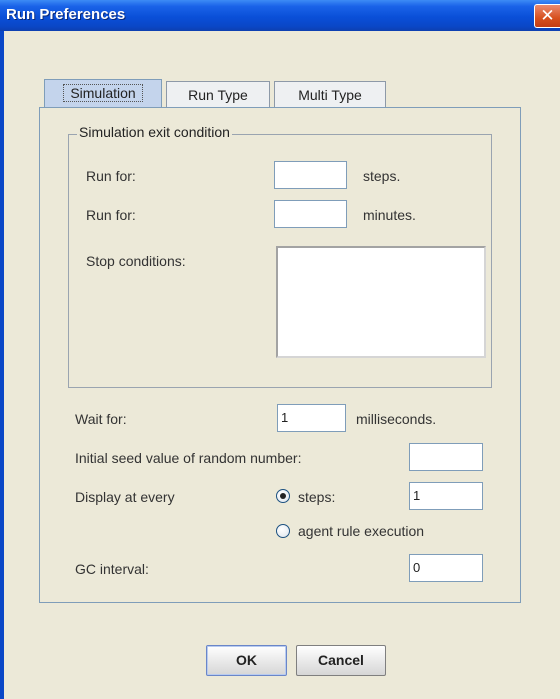 The height and width of the screenshot is (699, 560). Describe the element at coordinates (361, 531) in the screenshot. I see `display-agent-label: agent rule execution` at that location.